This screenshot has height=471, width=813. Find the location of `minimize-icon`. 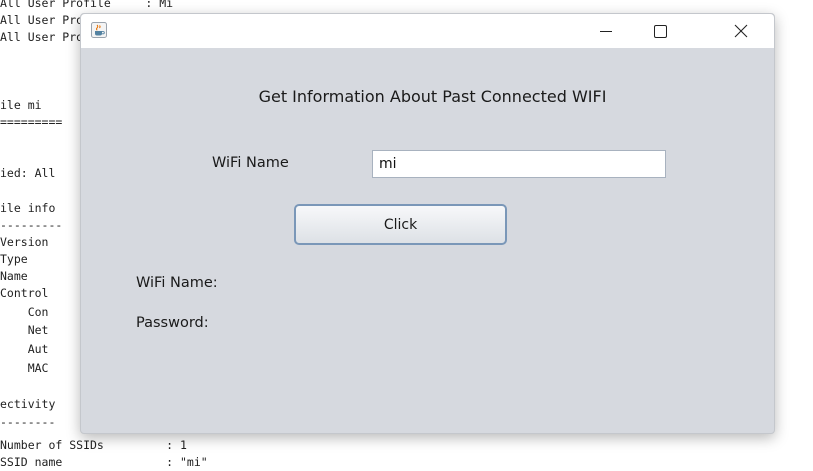

minimize-icon is located at coordinates (606, 31).